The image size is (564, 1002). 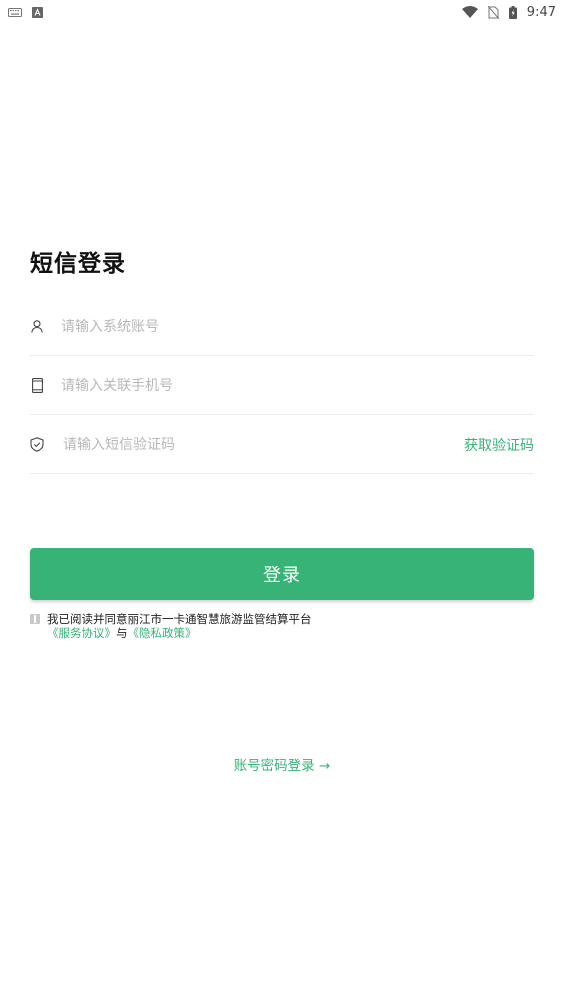 I want to click on sms-code-input, so click(x=263, y=444).